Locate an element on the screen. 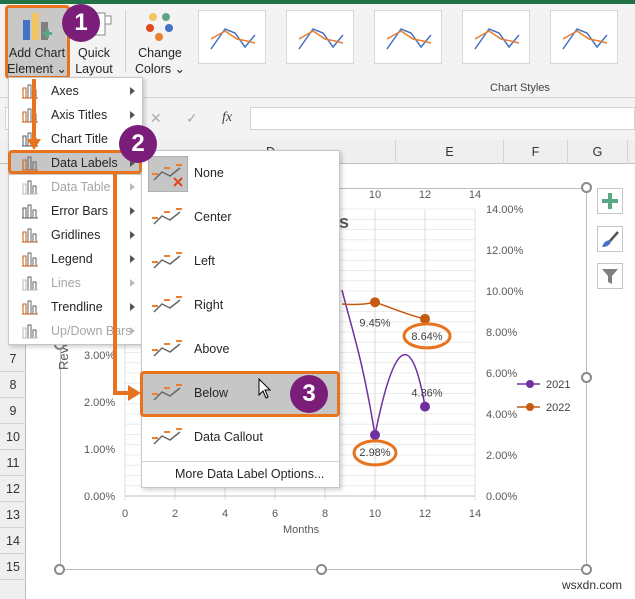 This screenshot has height=599, width=635. x-tick-label: 10 is located at coordinates (375, 514).